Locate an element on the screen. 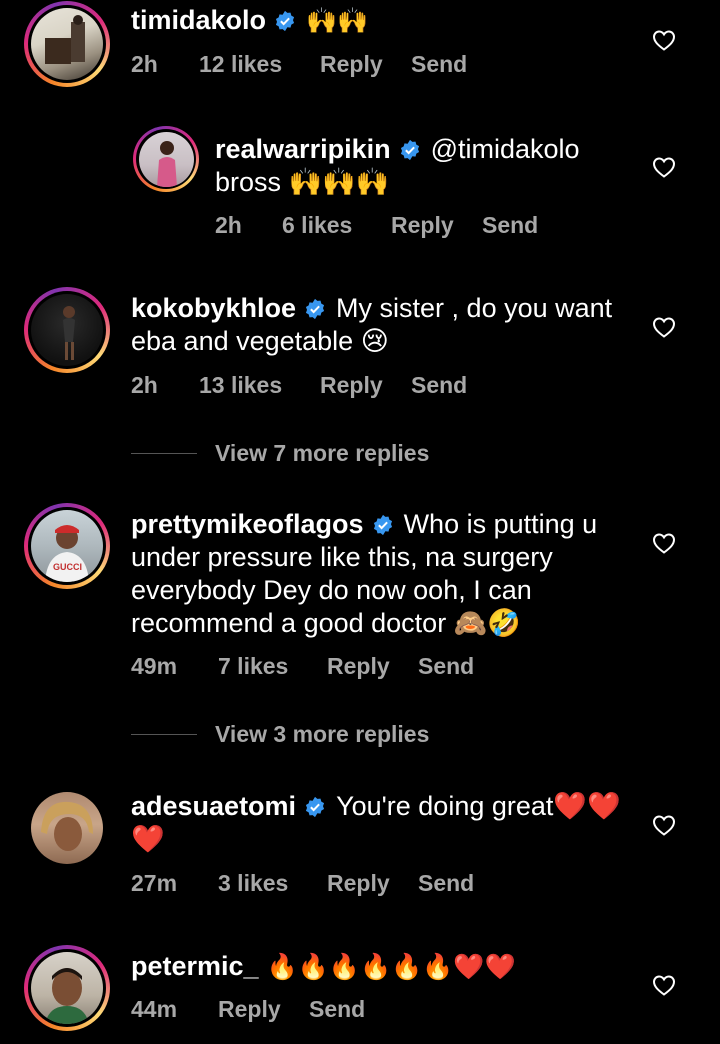  avatar-realwarripikin is located at coordinates (166, 159).